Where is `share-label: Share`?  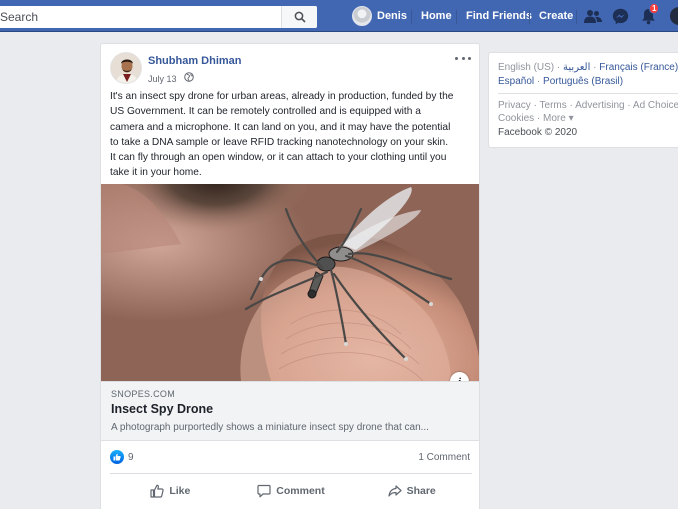
share-label: Share is located at coordinates (421, 491).